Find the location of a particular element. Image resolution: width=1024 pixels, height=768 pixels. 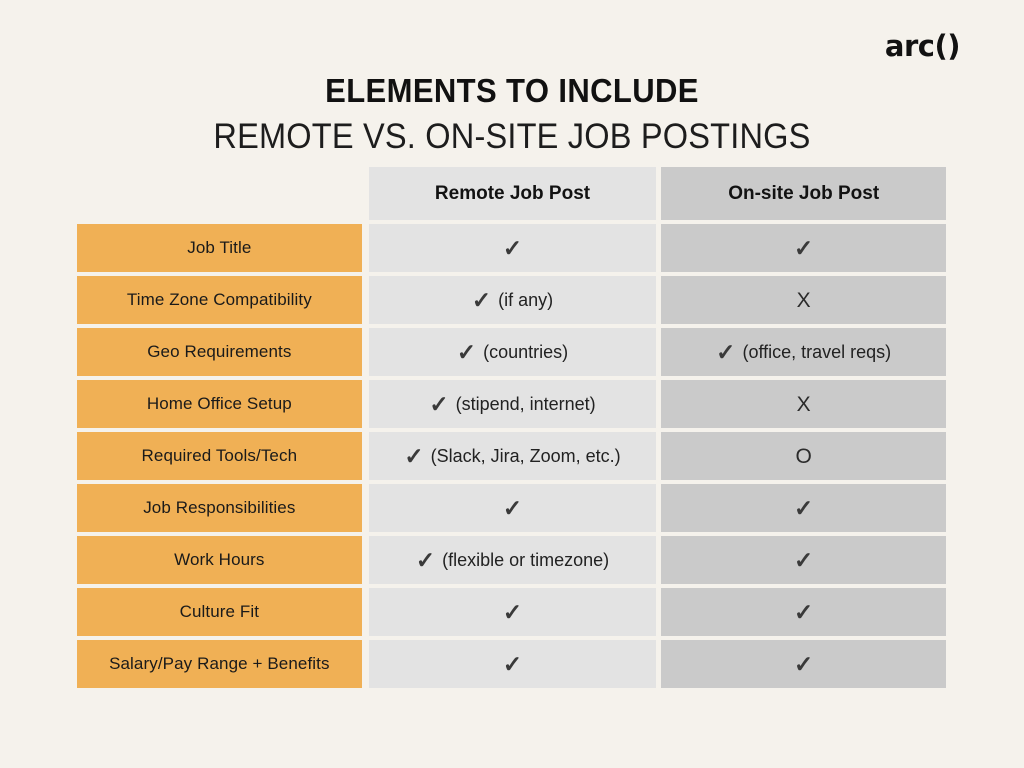

row-label-cell: Culture Fit is located at coordinates (219, 612).